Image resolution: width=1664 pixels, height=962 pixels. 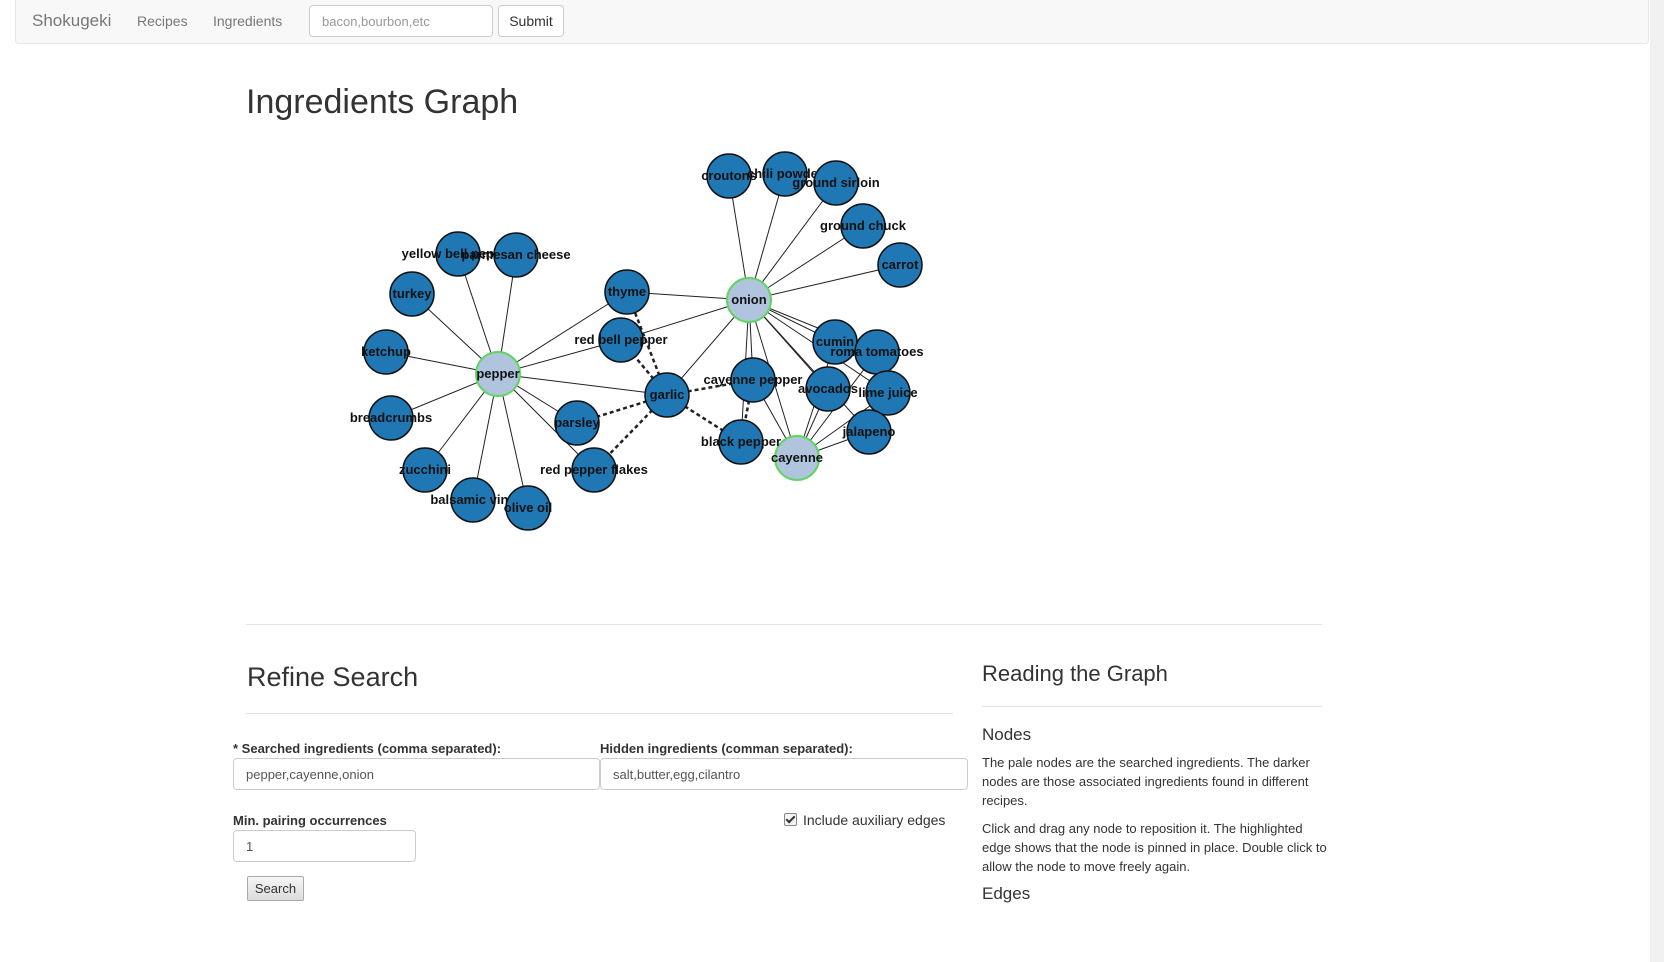 I want to click on graph-node: black pepper, so click(x=741, y=442).